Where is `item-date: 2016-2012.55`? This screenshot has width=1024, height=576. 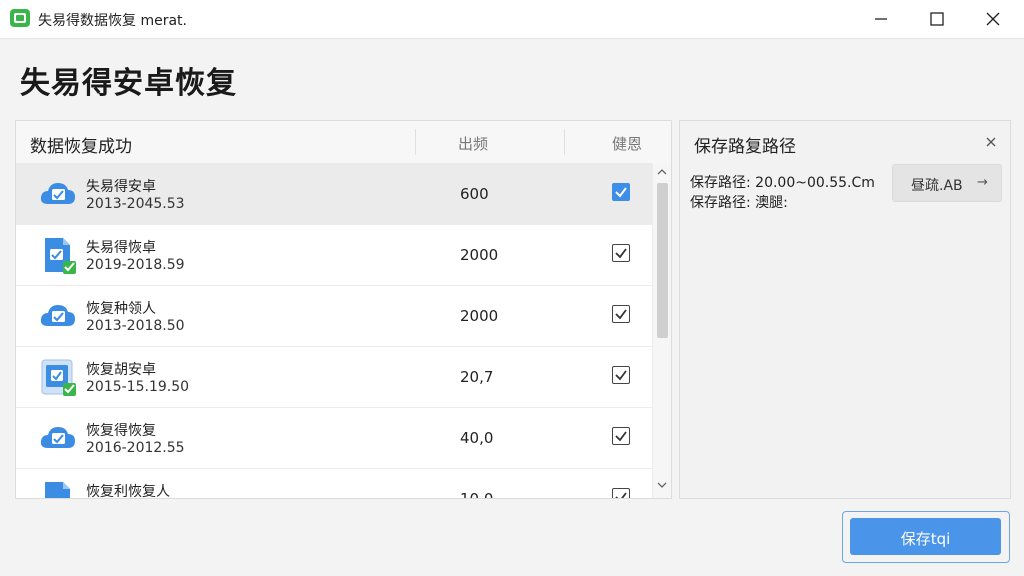 item-date: 2016-2012.55 is located at coordinates (135, 448).